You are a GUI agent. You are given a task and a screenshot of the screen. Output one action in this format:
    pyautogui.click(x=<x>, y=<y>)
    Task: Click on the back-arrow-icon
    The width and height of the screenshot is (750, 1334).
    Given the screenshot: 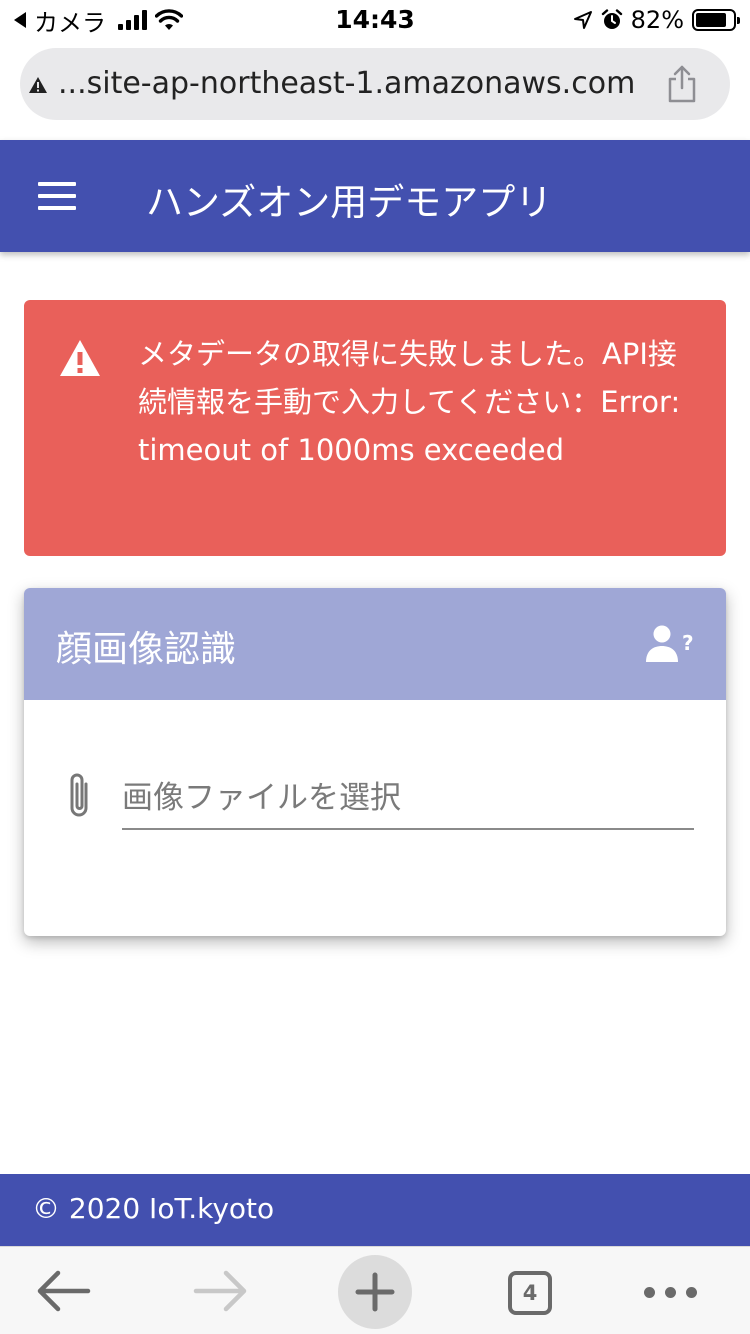 What is the action you would take?
    pyautogui.click(x=64, y=1291)
    